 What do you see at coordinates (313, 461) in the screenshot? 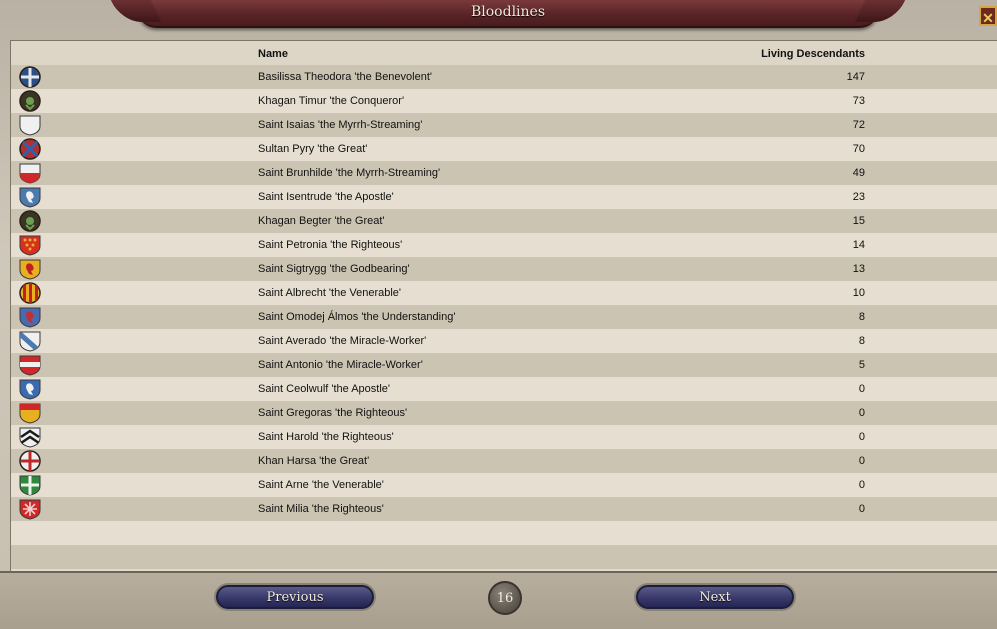
I see `bloodline-name: Khan Harsa 'the Great'` at bounding box center [313, 461].